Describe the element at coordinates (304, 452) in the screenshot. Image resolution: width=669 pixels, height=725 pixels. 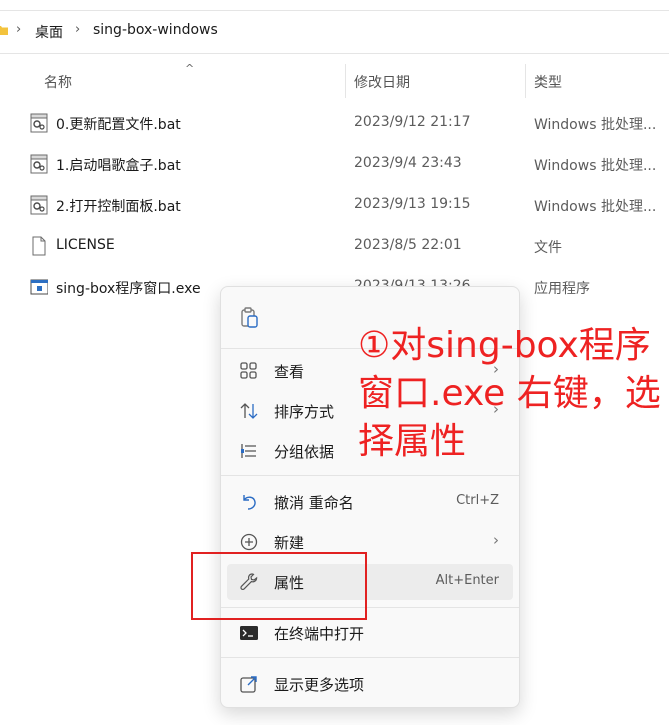
I see `menu-item-label: 分组依据` at that location.